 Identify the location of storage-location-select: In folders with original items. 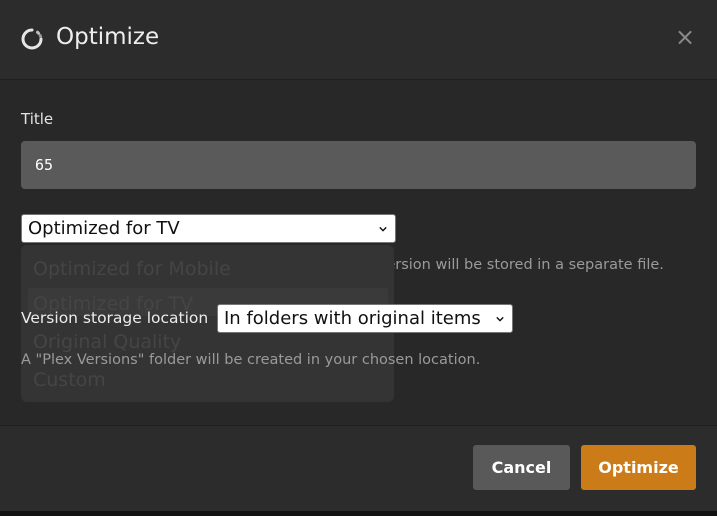
(365, 318).